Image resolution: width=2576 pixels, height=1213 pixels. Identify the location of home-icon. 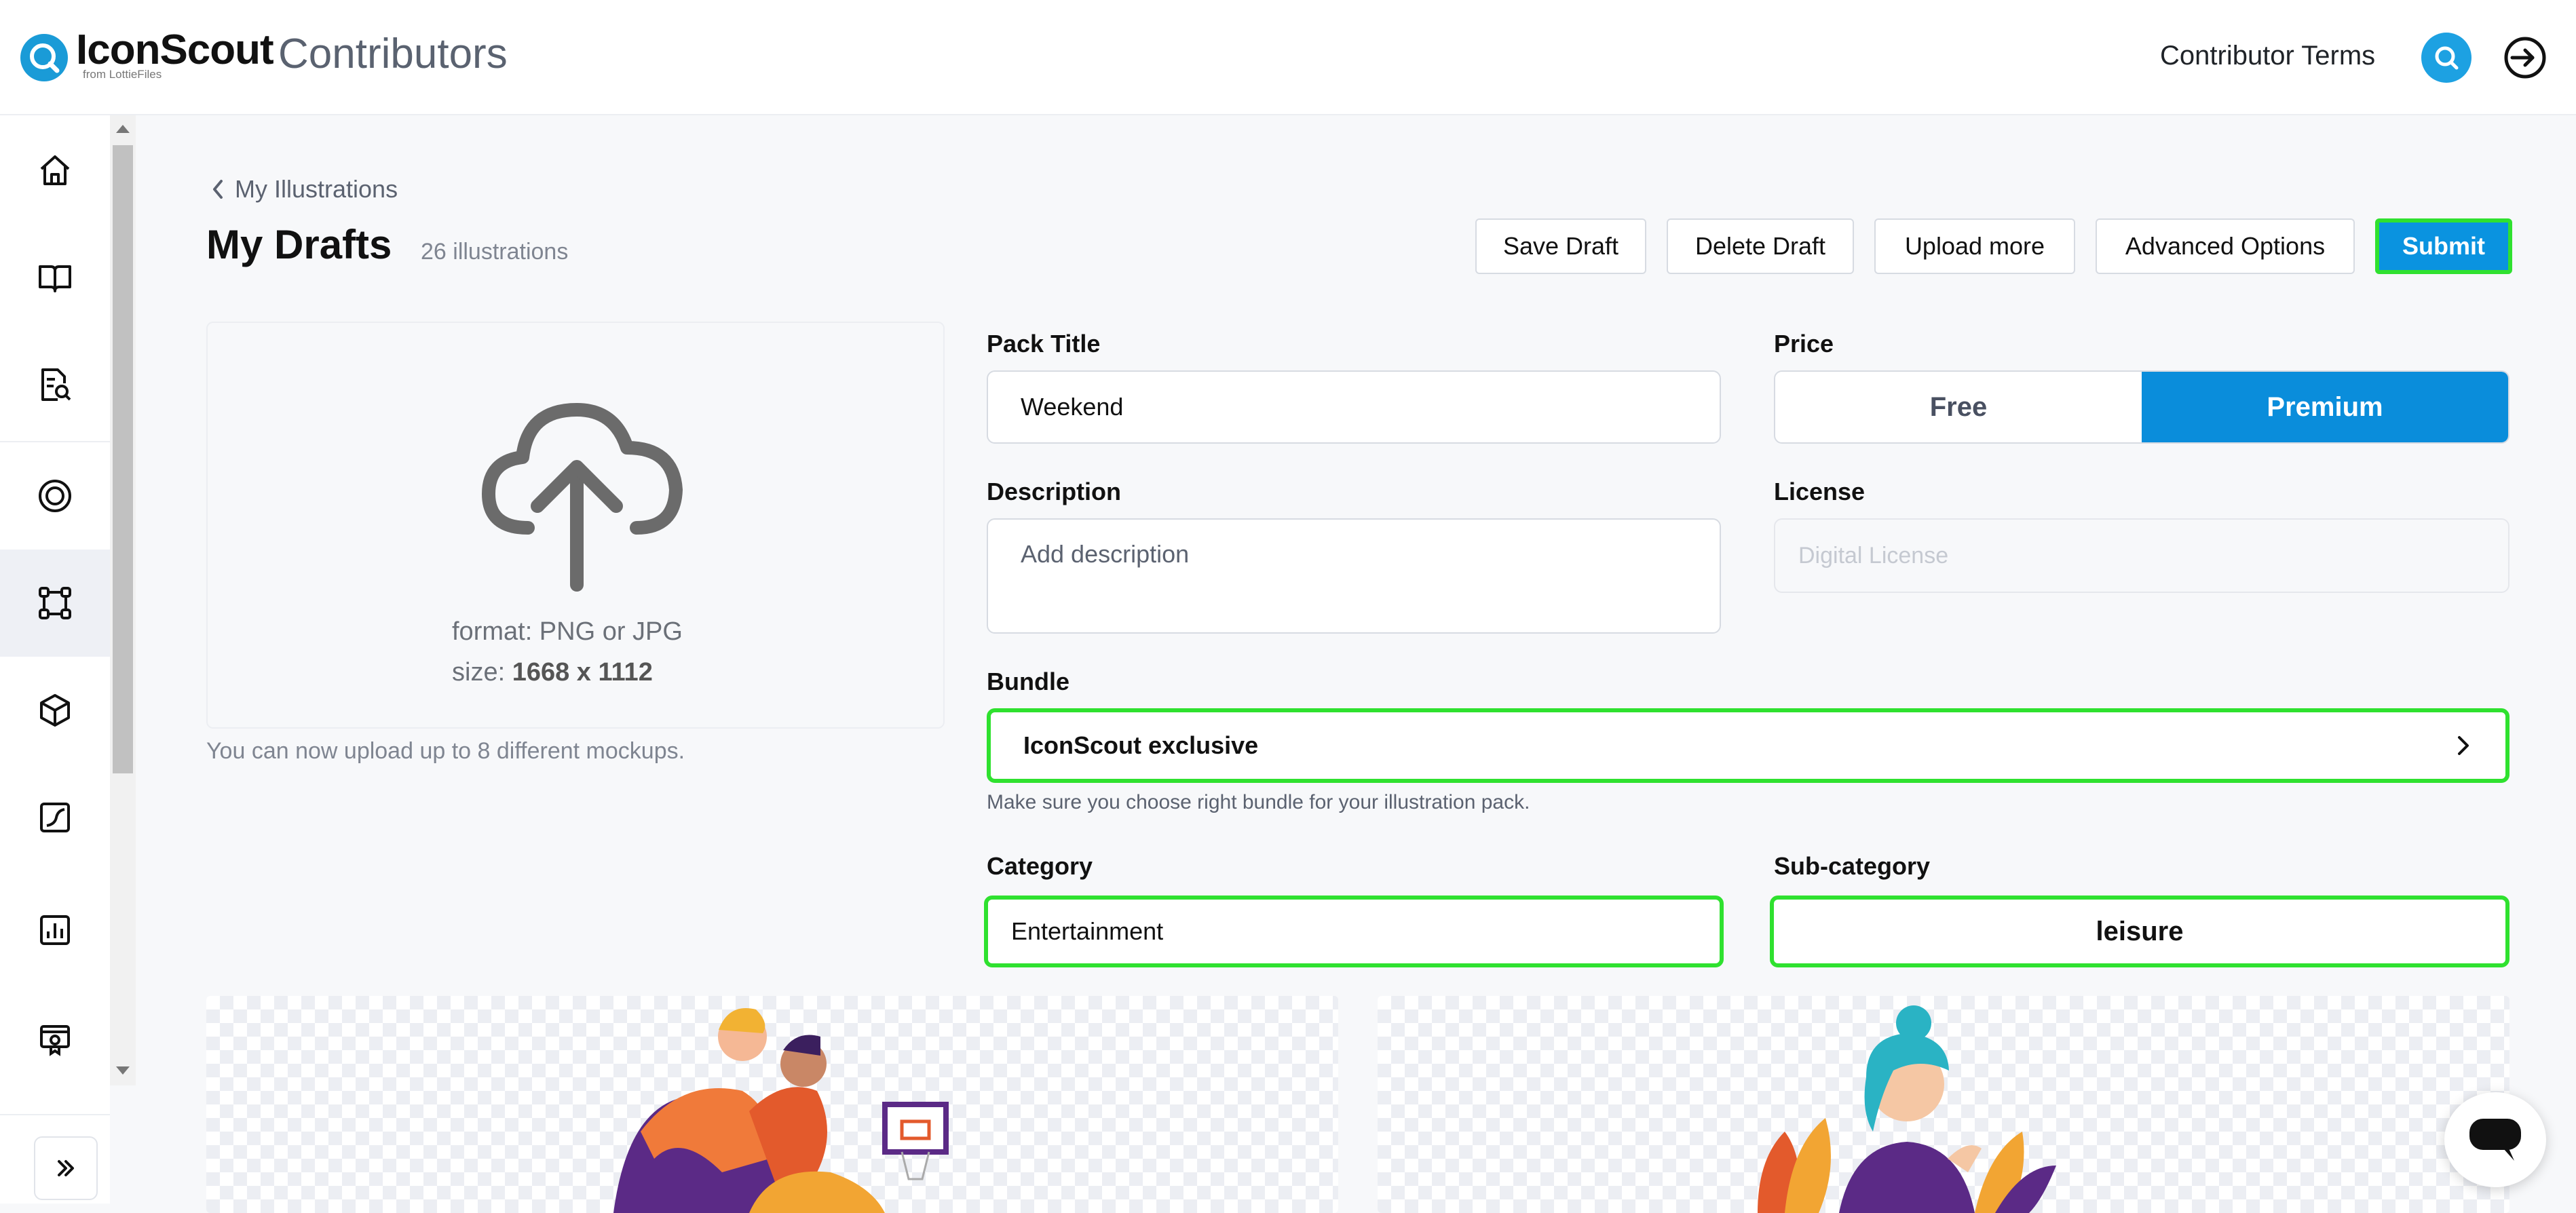
(55, 170).